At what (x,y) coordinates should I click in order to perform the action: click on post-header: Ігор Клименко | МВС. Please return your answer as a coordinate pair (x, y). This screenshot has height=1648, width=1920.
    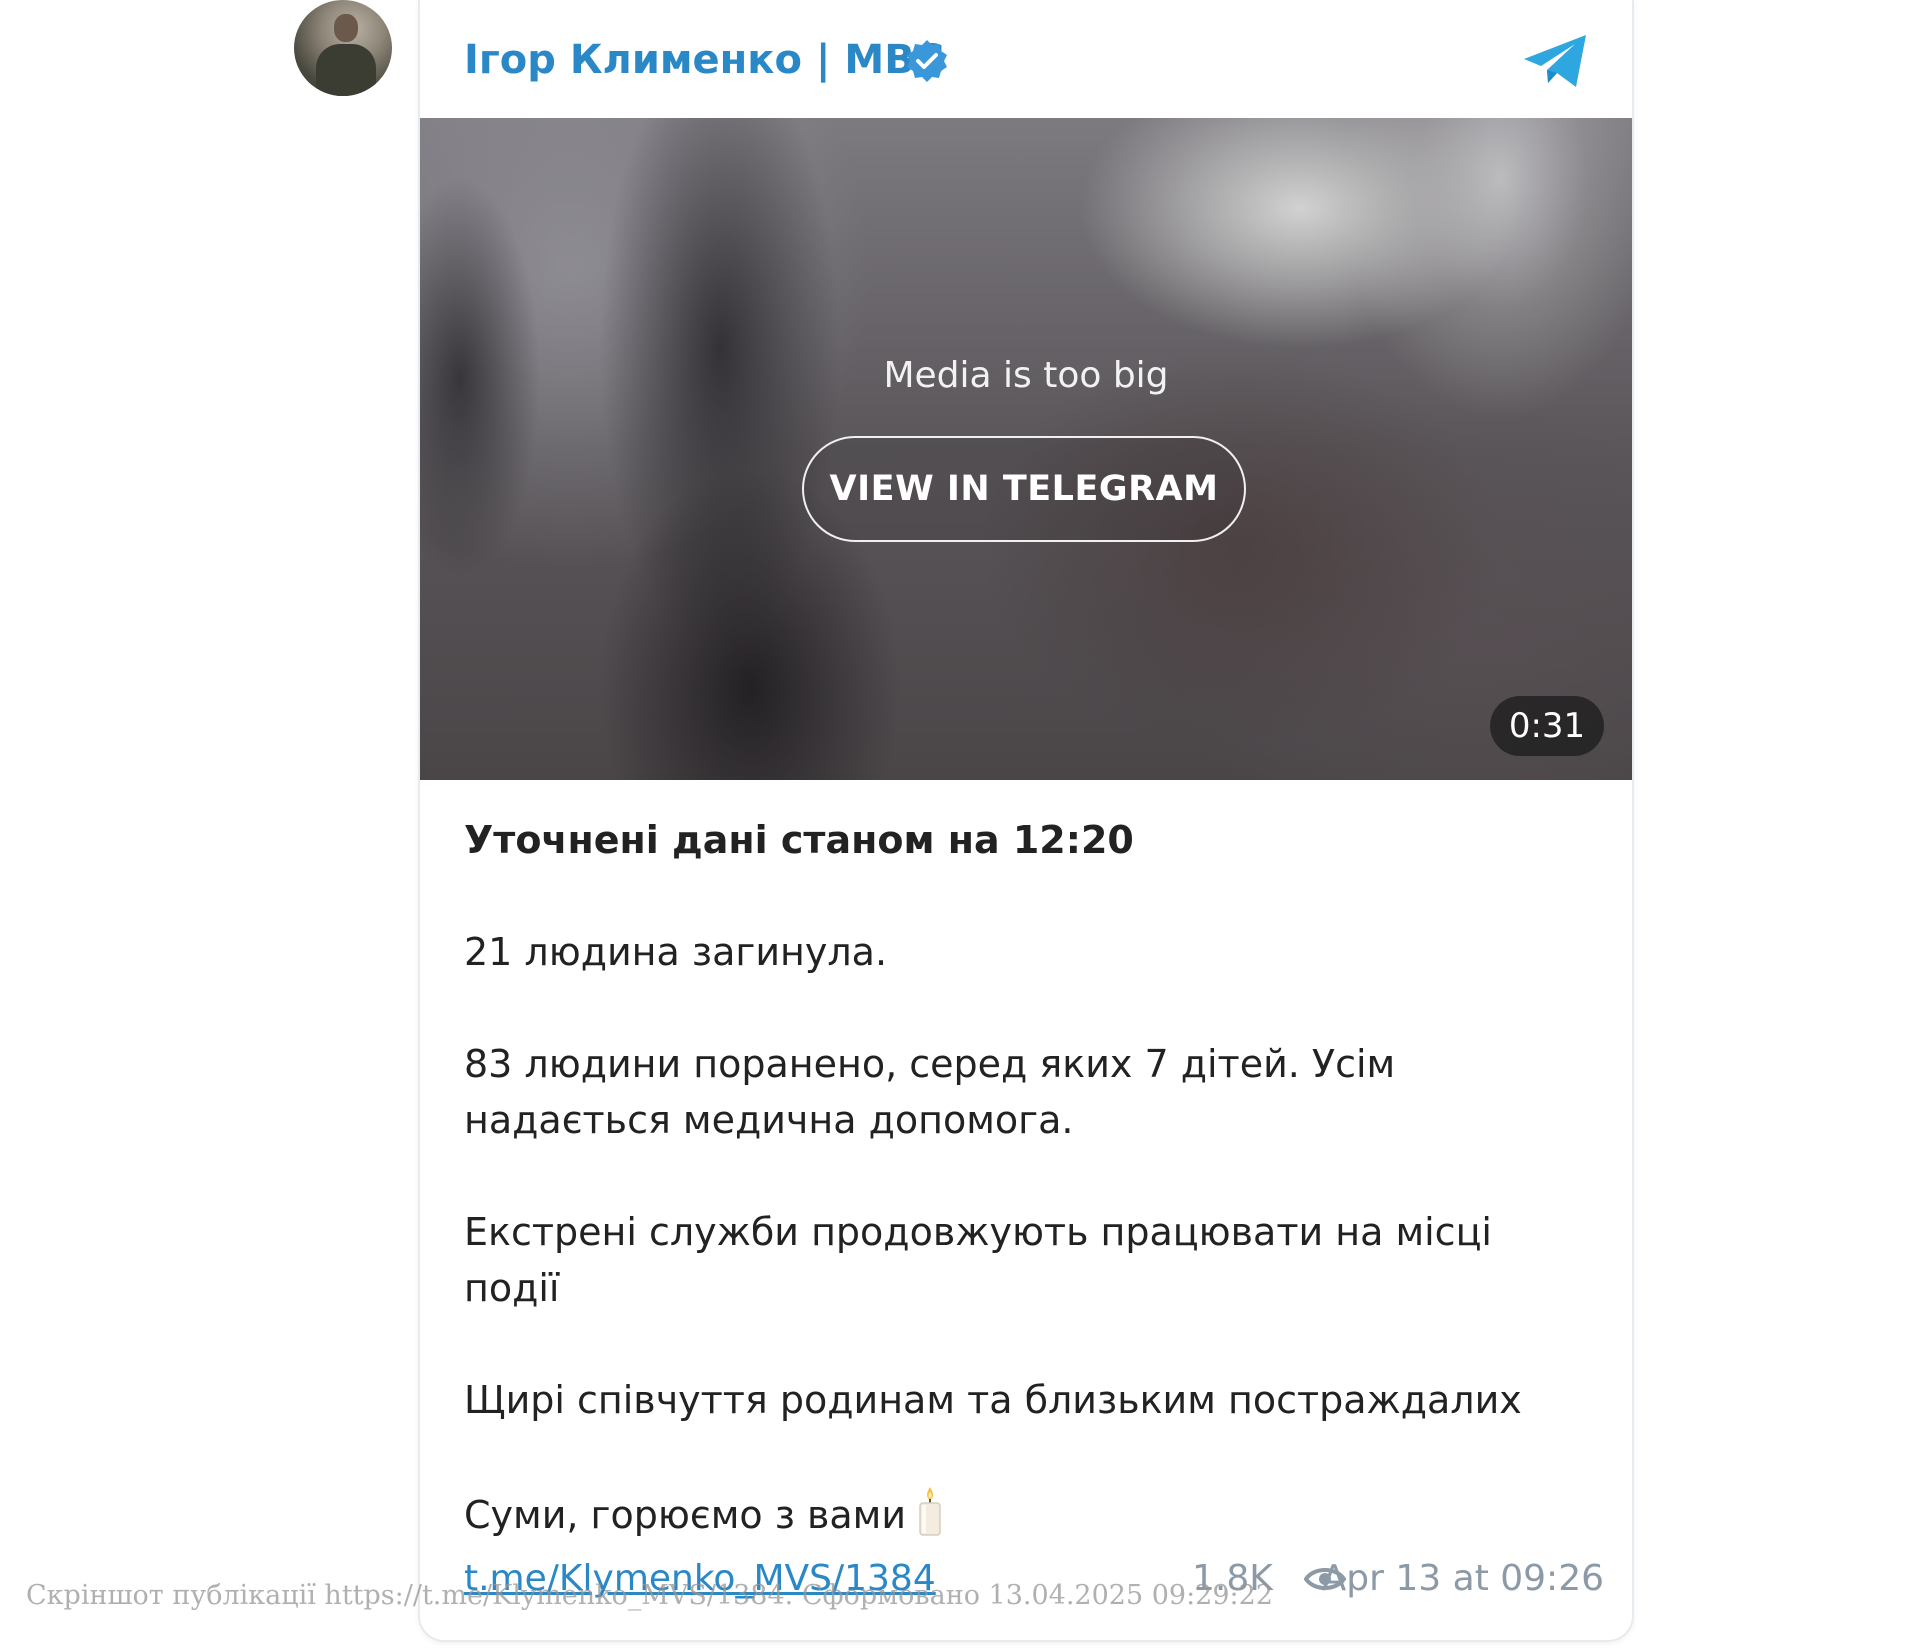
    Looking at the image, I should click on (1026, 59).